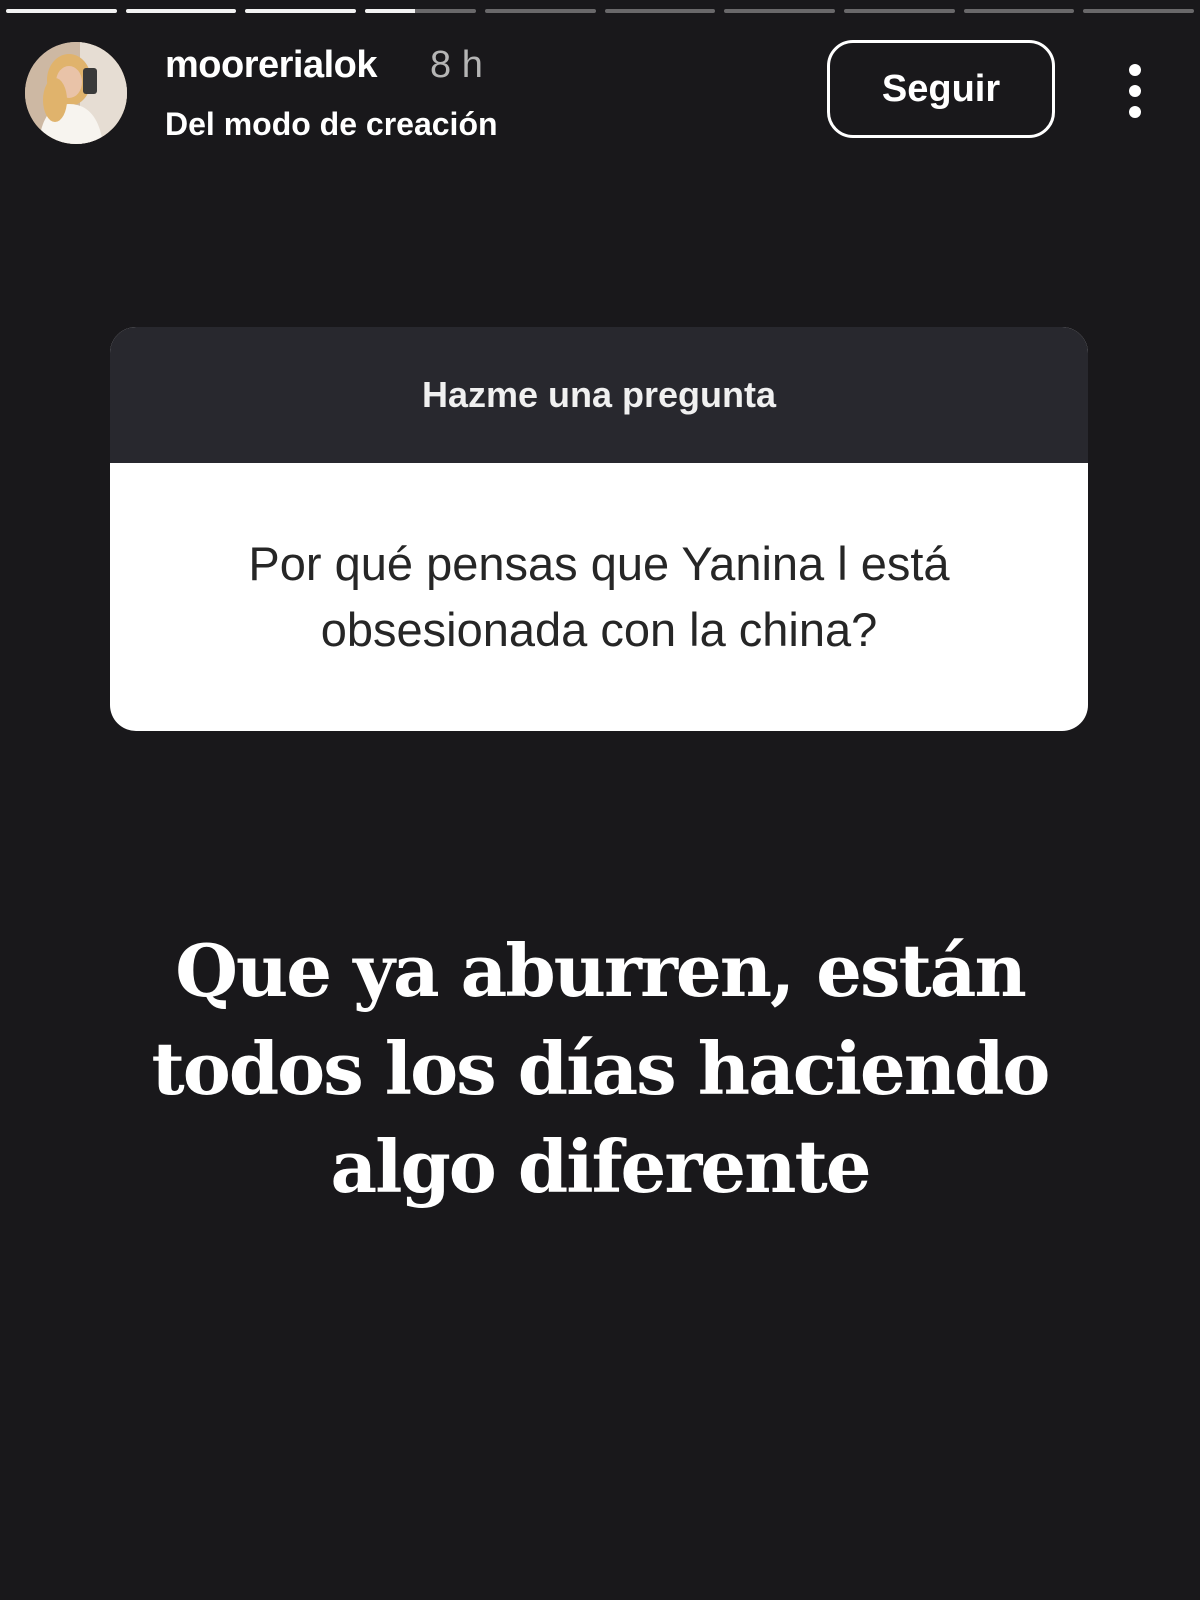 This screenshot has height=1600, width=1200. I want to click on avatar, so click(76, 93).